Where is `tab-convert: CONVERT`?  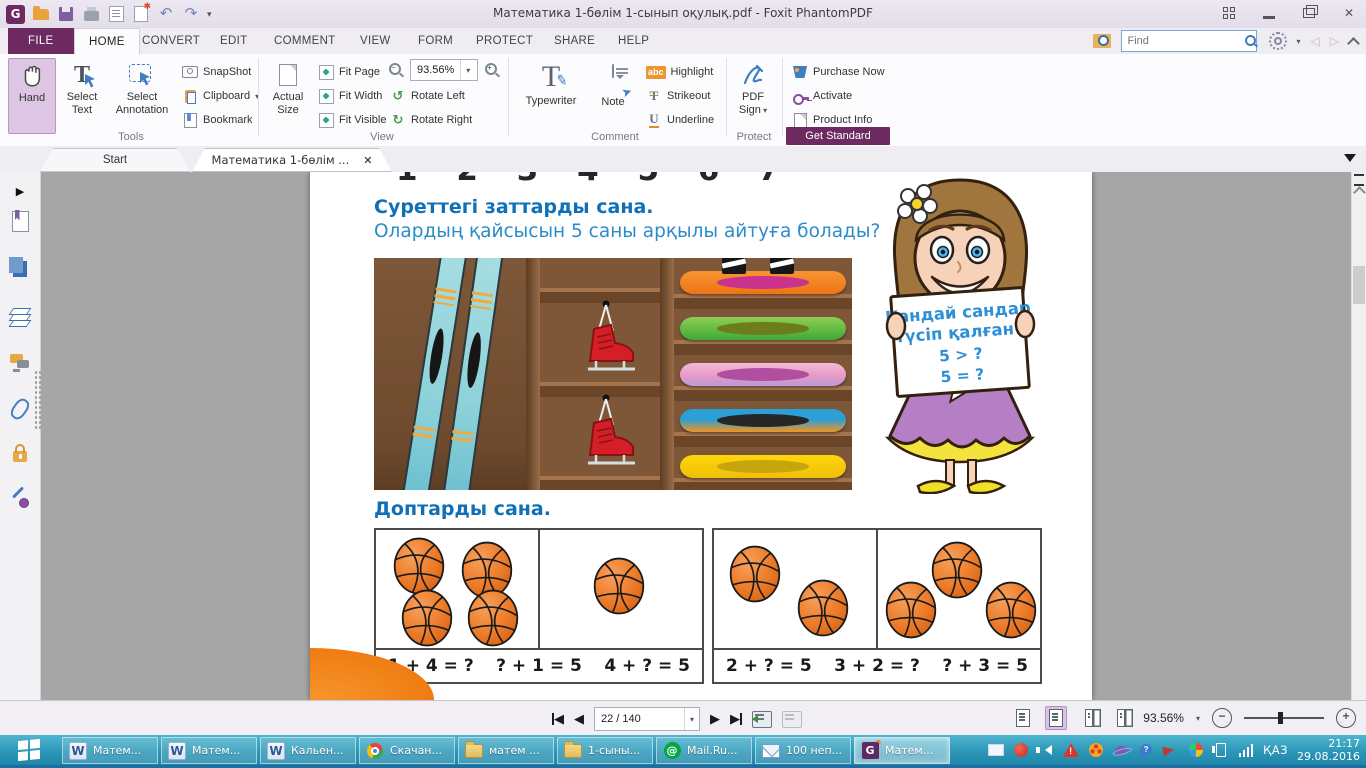
tab-convert: CONVERT is located at coordinates (171, 41).